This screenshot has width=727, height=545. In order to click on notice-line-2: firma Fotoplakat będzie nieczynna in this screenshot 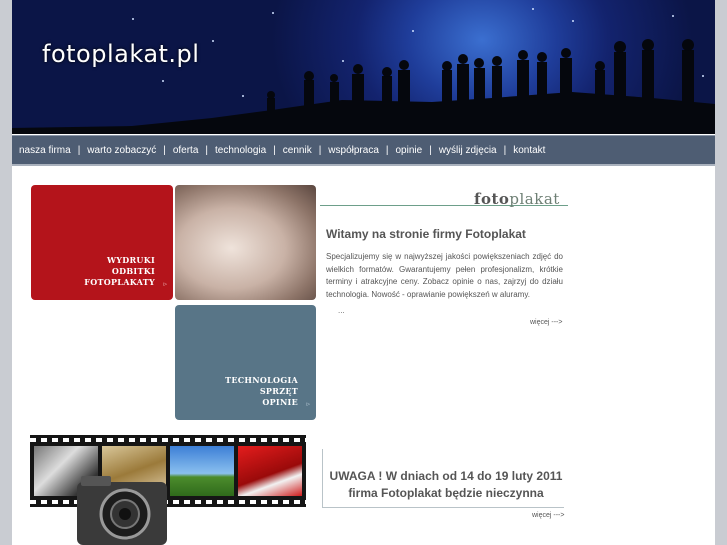, I will do `click(446, 493)`.